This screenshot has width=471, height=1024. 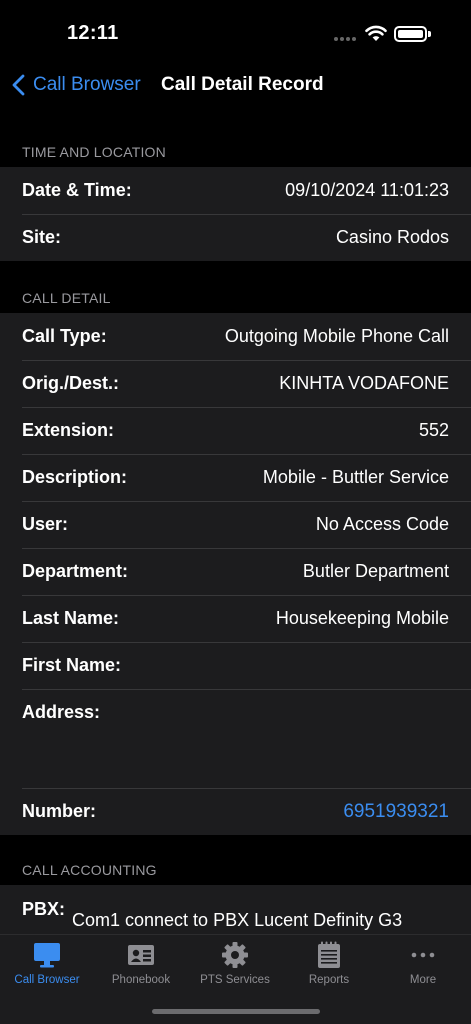 I want to click on detail-row-description: Description: Mobile - Buttler Service, so click(x=235, y=477).